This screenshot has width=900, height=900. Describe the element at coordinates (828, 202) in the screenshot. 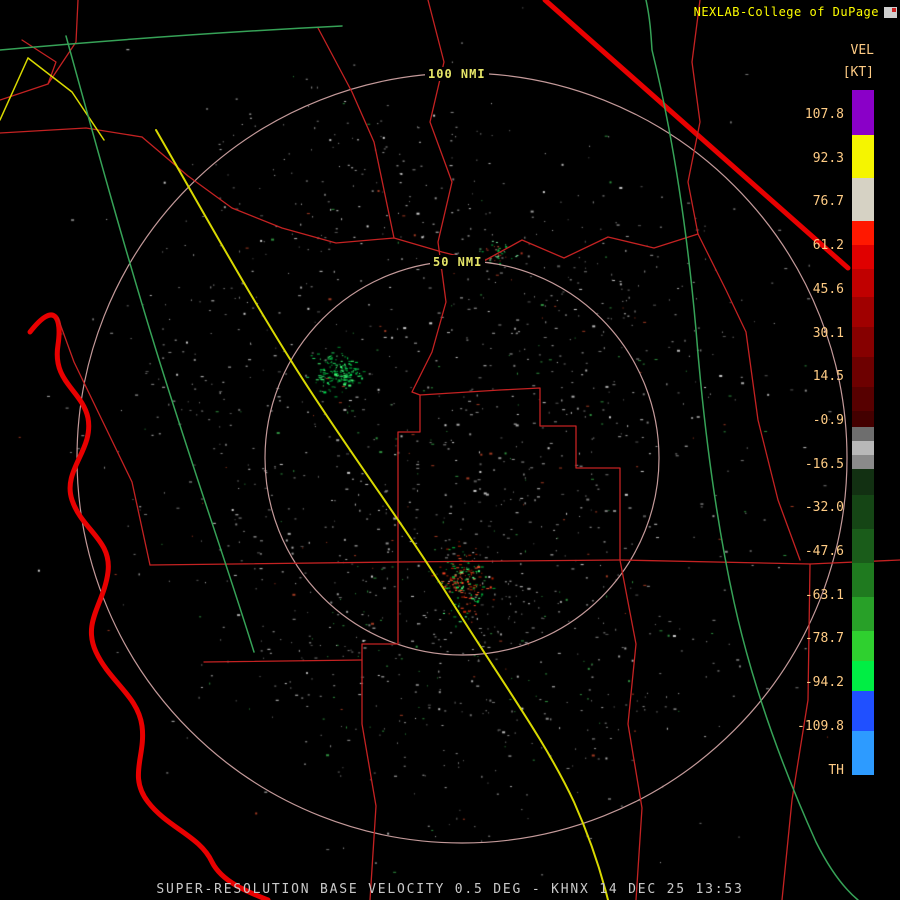

I see `colorbar-tick-label: 76.7` at that location.